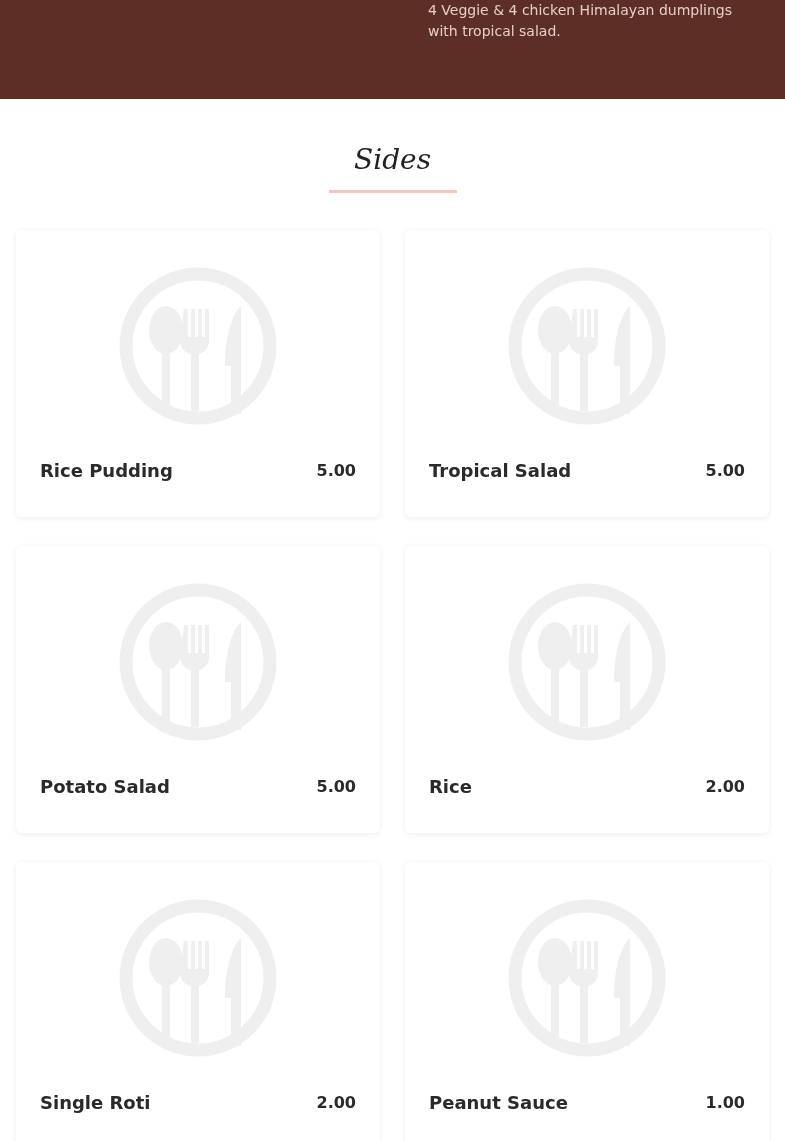 The width and height of the screenshot is (785, 1141). What do you see at coordinates (587, 1001) in the screenshot?
I see `menu-card: Peanut Sauce 1.00` at bounding box center [587, 1001].